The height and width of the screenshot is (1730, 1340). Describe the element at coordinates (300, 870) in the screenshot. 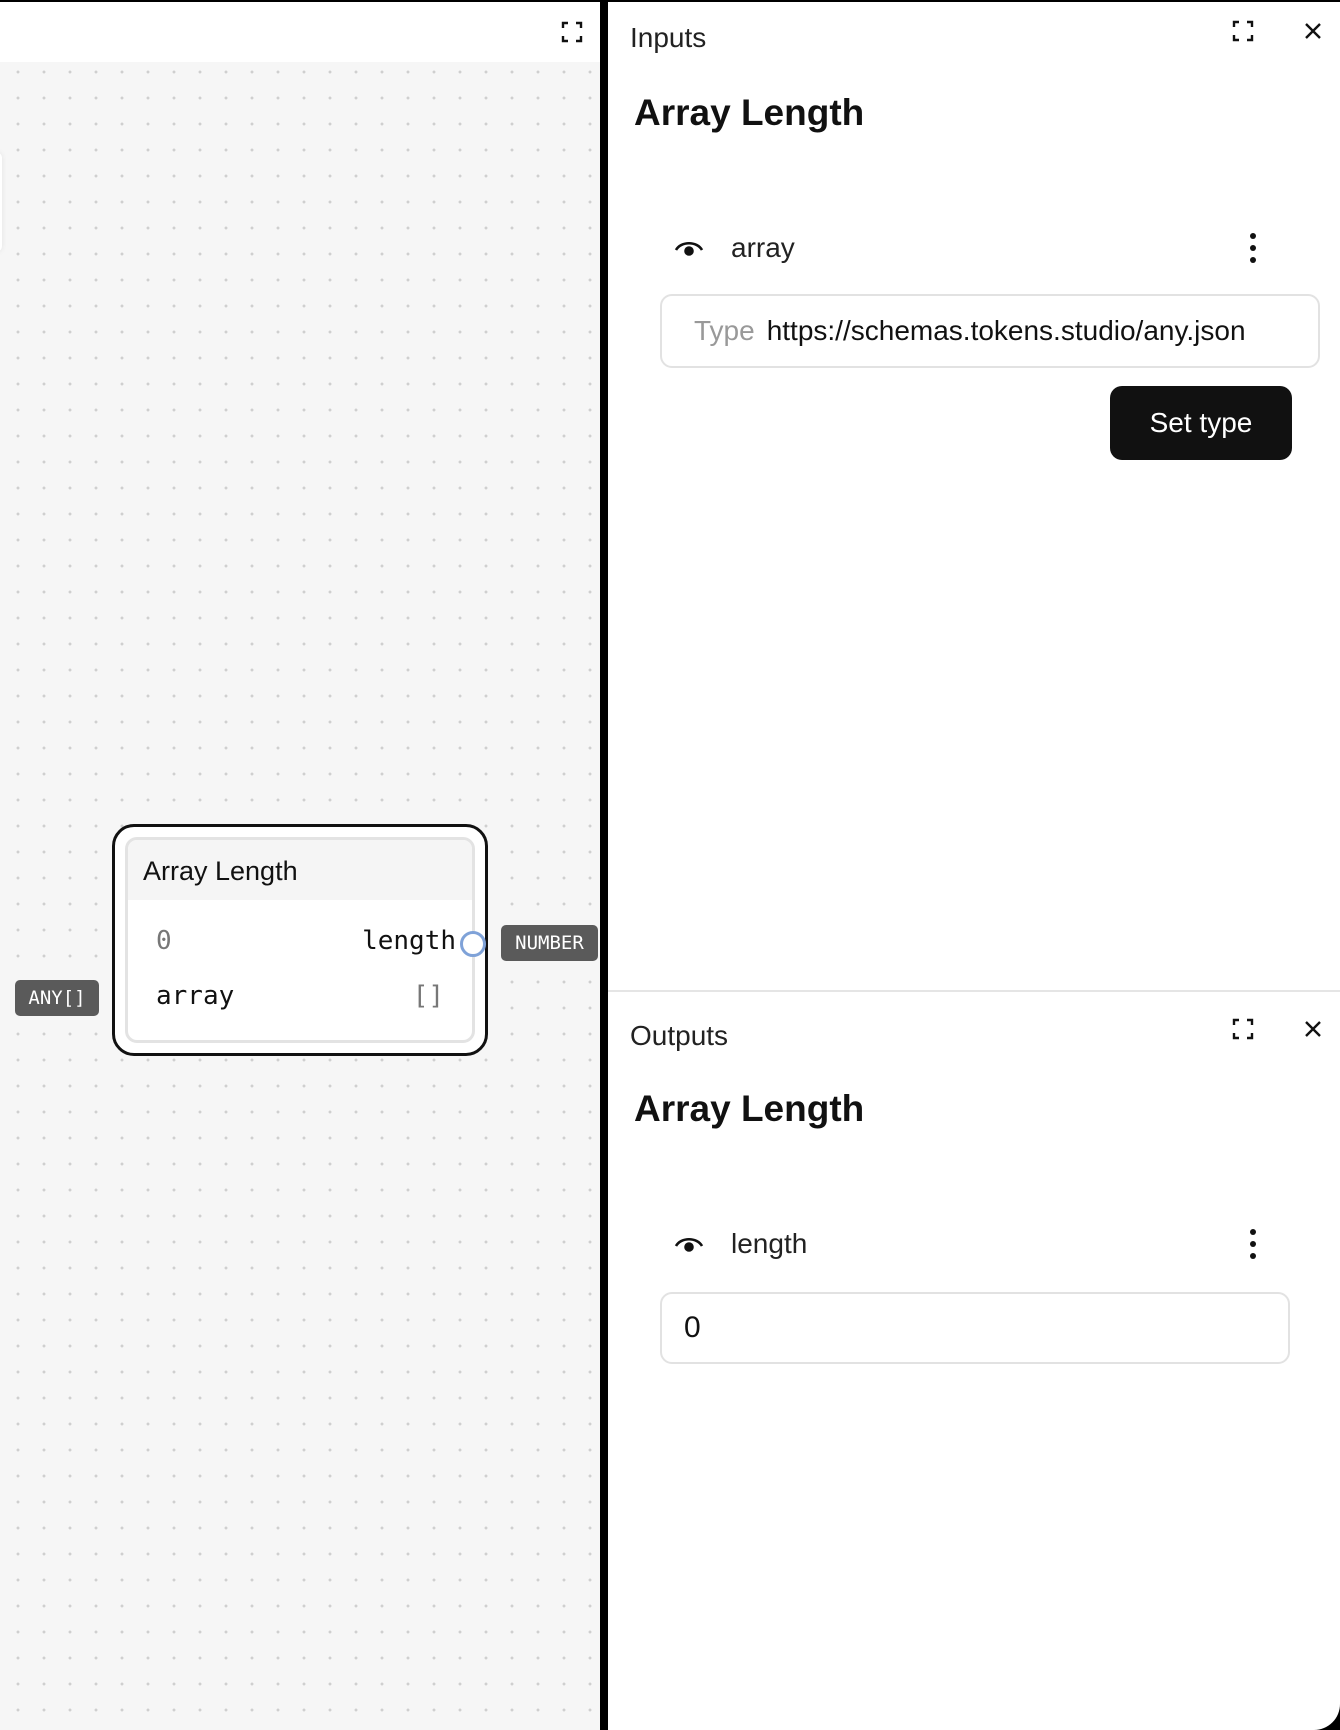

I see `node-title: Array Length` at that location.